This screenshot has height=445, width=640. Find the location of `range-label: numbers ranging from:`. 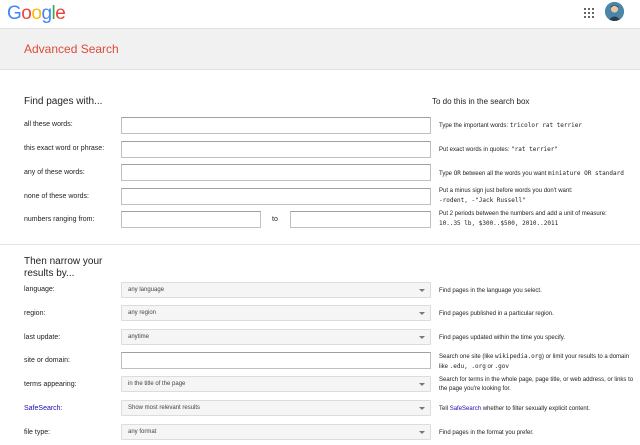

range-label: numbers ranging from: is located at coordinates (59, 219).